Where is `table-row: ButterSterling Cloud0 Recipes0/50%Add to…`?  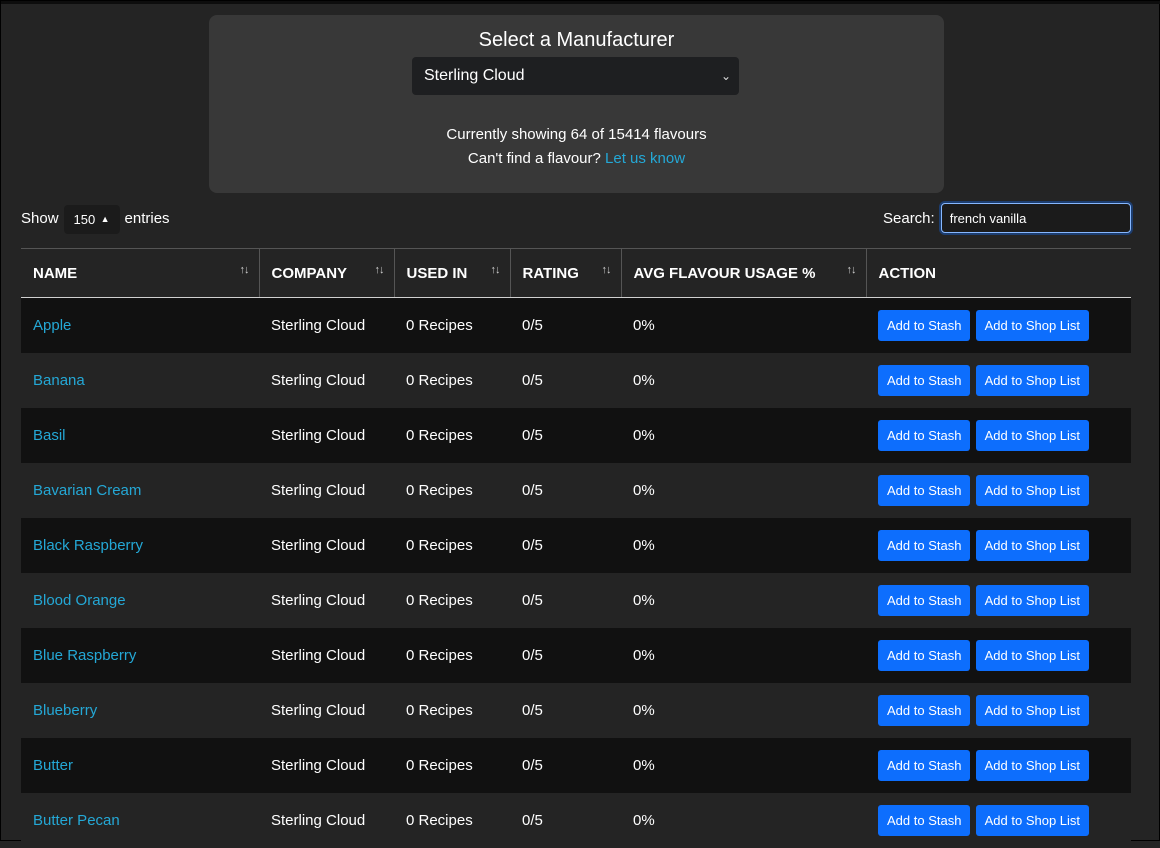
table-row: ButterSterling Cloud0 Recipes0/50%Add to… is located at coordinates (576, 765).